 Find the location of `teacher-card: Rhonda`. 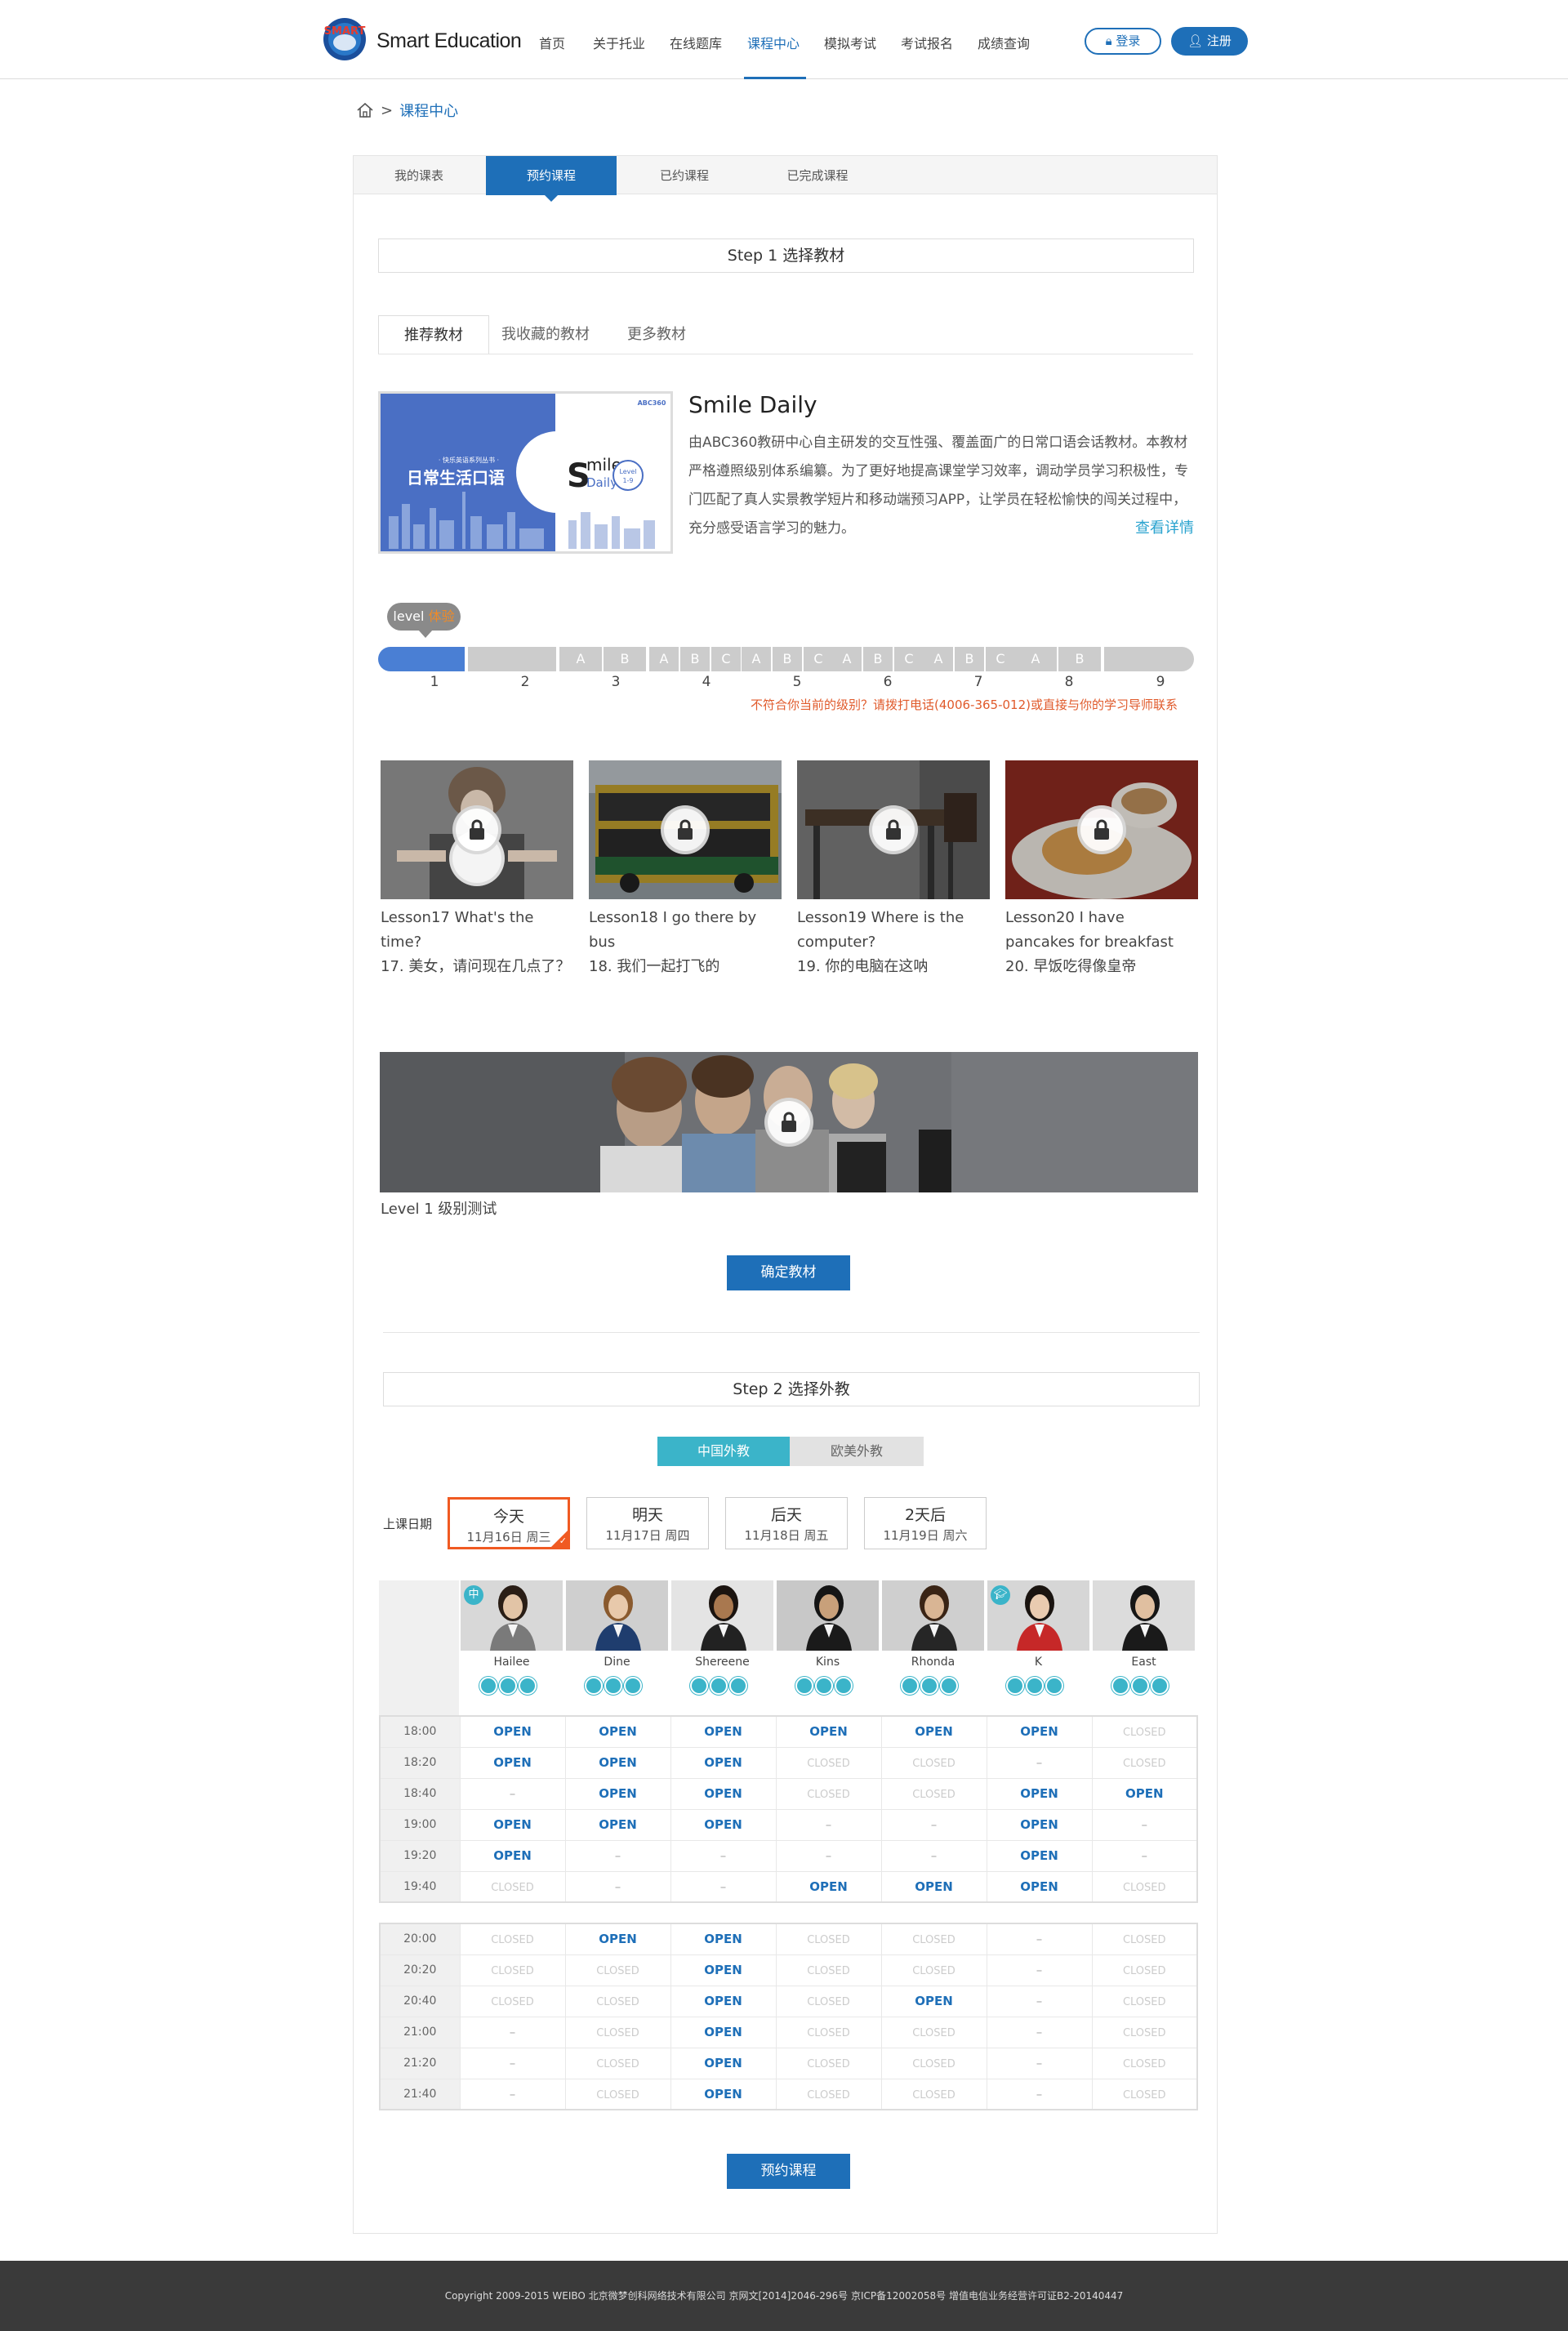

teacher-card: Rhonda is located at coordinates (932, 1647).